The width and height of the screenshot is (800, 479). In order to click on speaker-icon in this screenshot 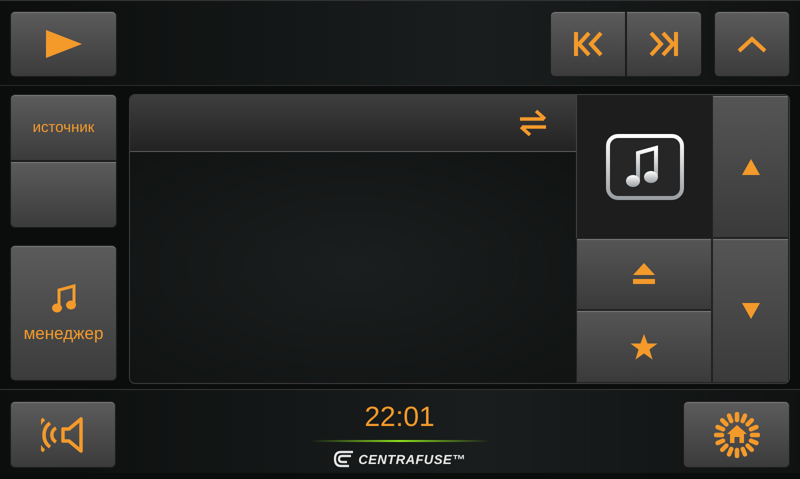, I will do `click(63, 435)`.